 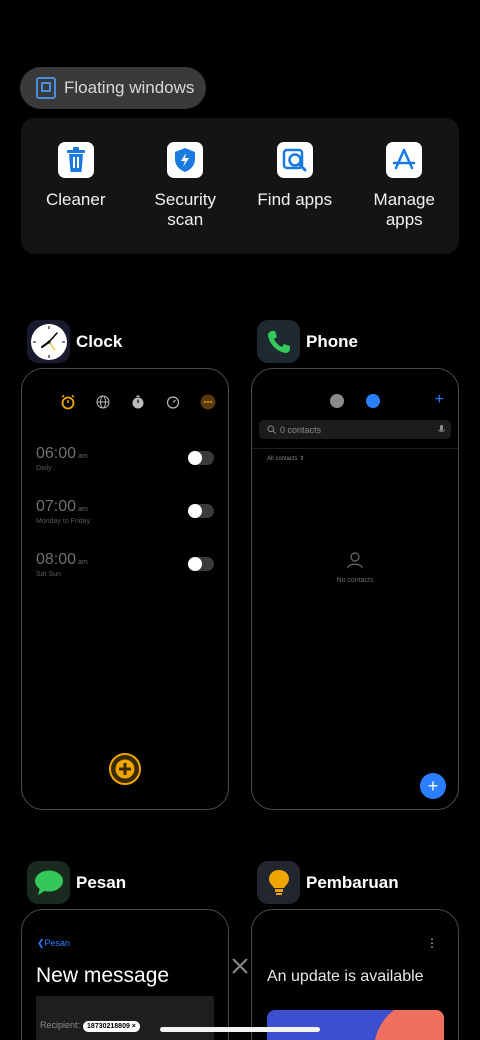 What do you see at coordinates (125, 560) in the screenshot?
I see `alarm-time: 08:00 am` at bounding box center [125, 560].